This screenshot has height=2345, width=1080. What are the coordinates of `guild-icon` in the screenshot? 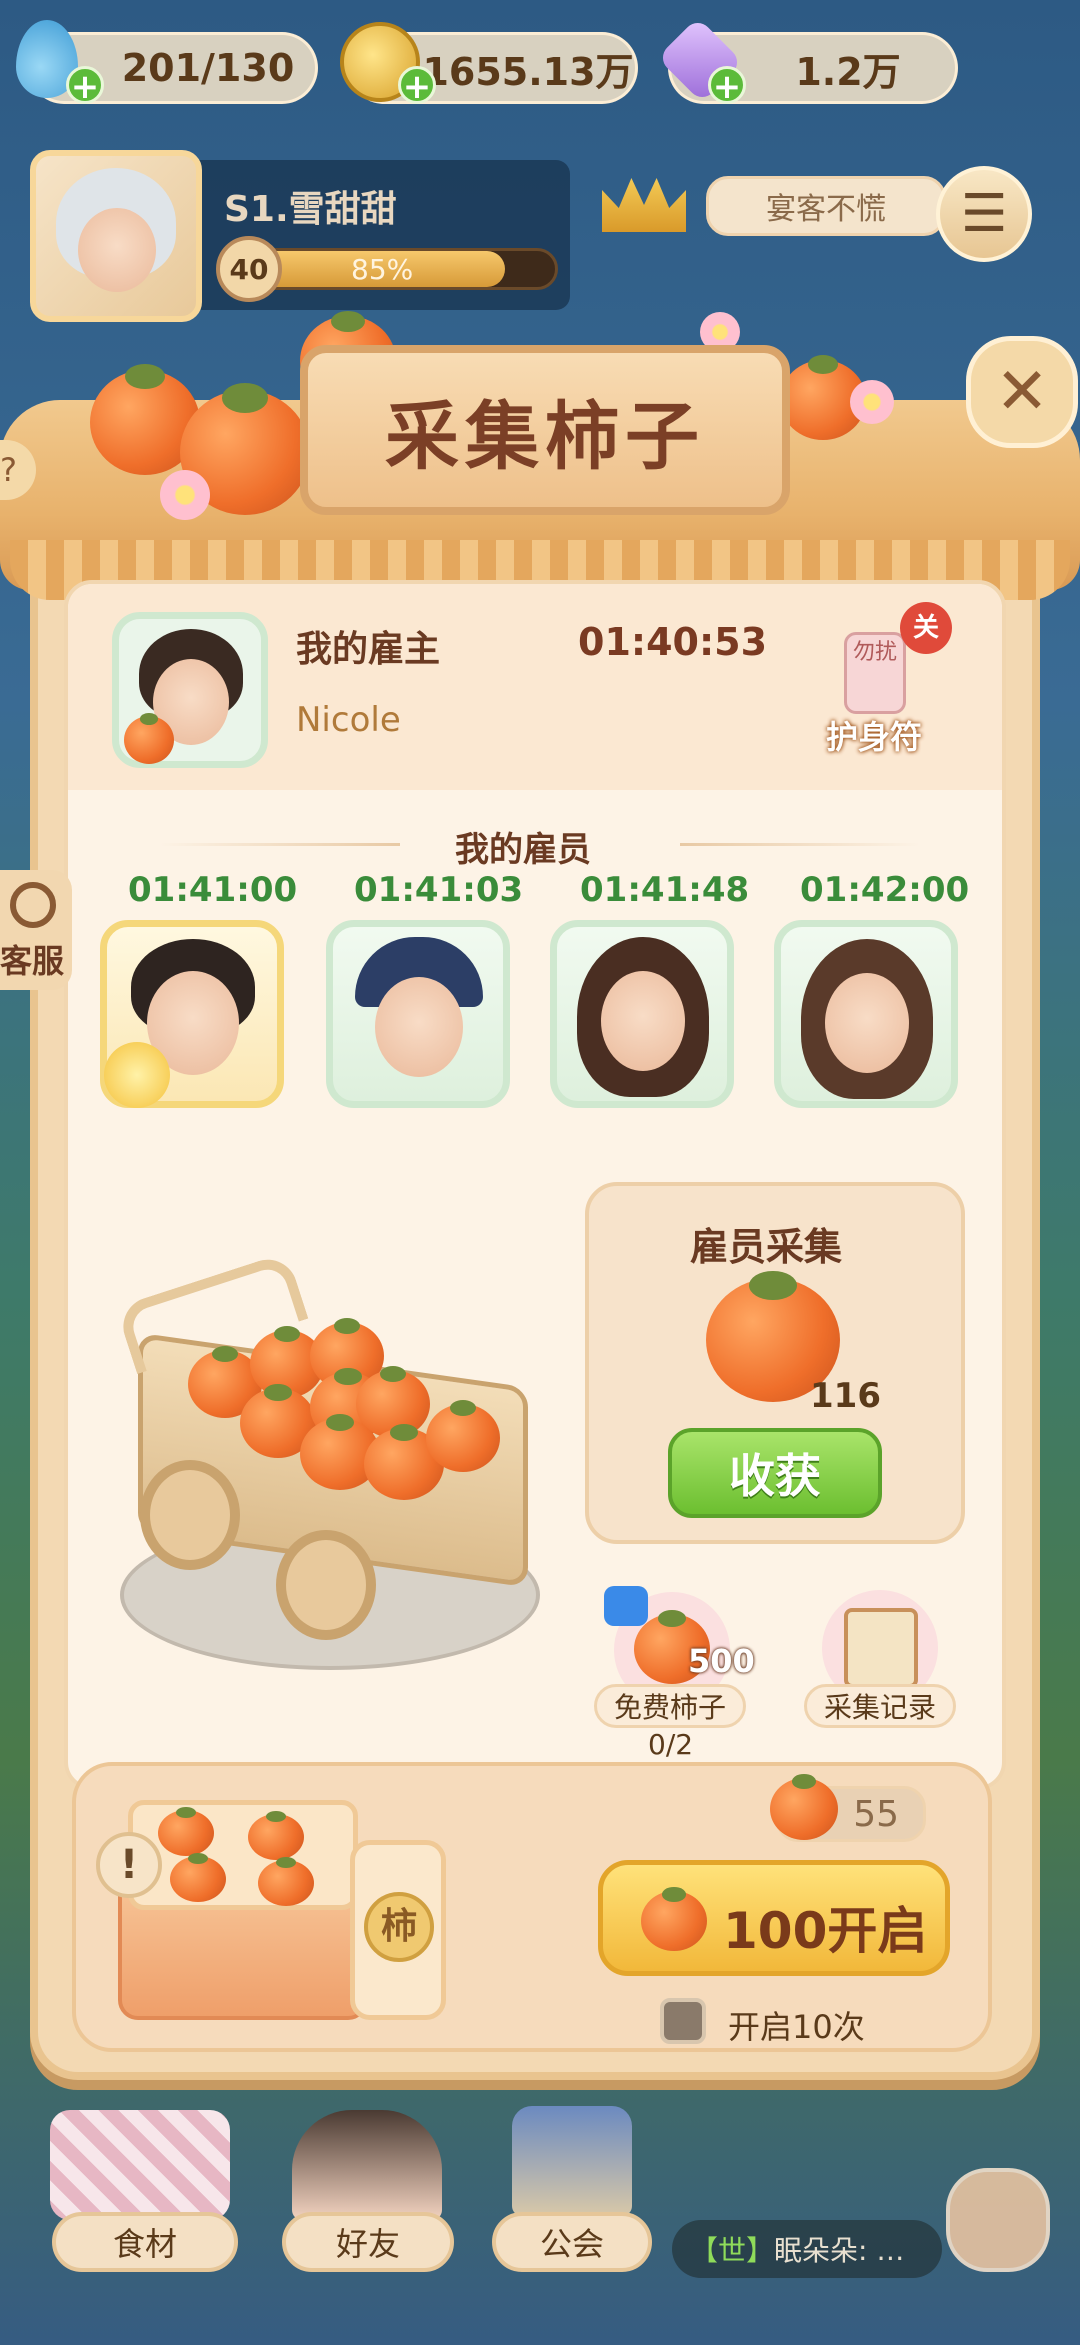 It's located at (572, 2161).